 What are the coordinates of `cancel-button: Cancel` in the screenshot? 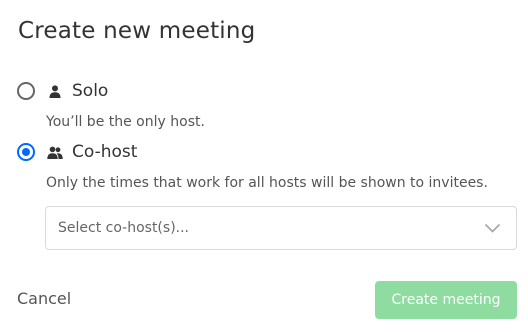 It's located at (44, 298).